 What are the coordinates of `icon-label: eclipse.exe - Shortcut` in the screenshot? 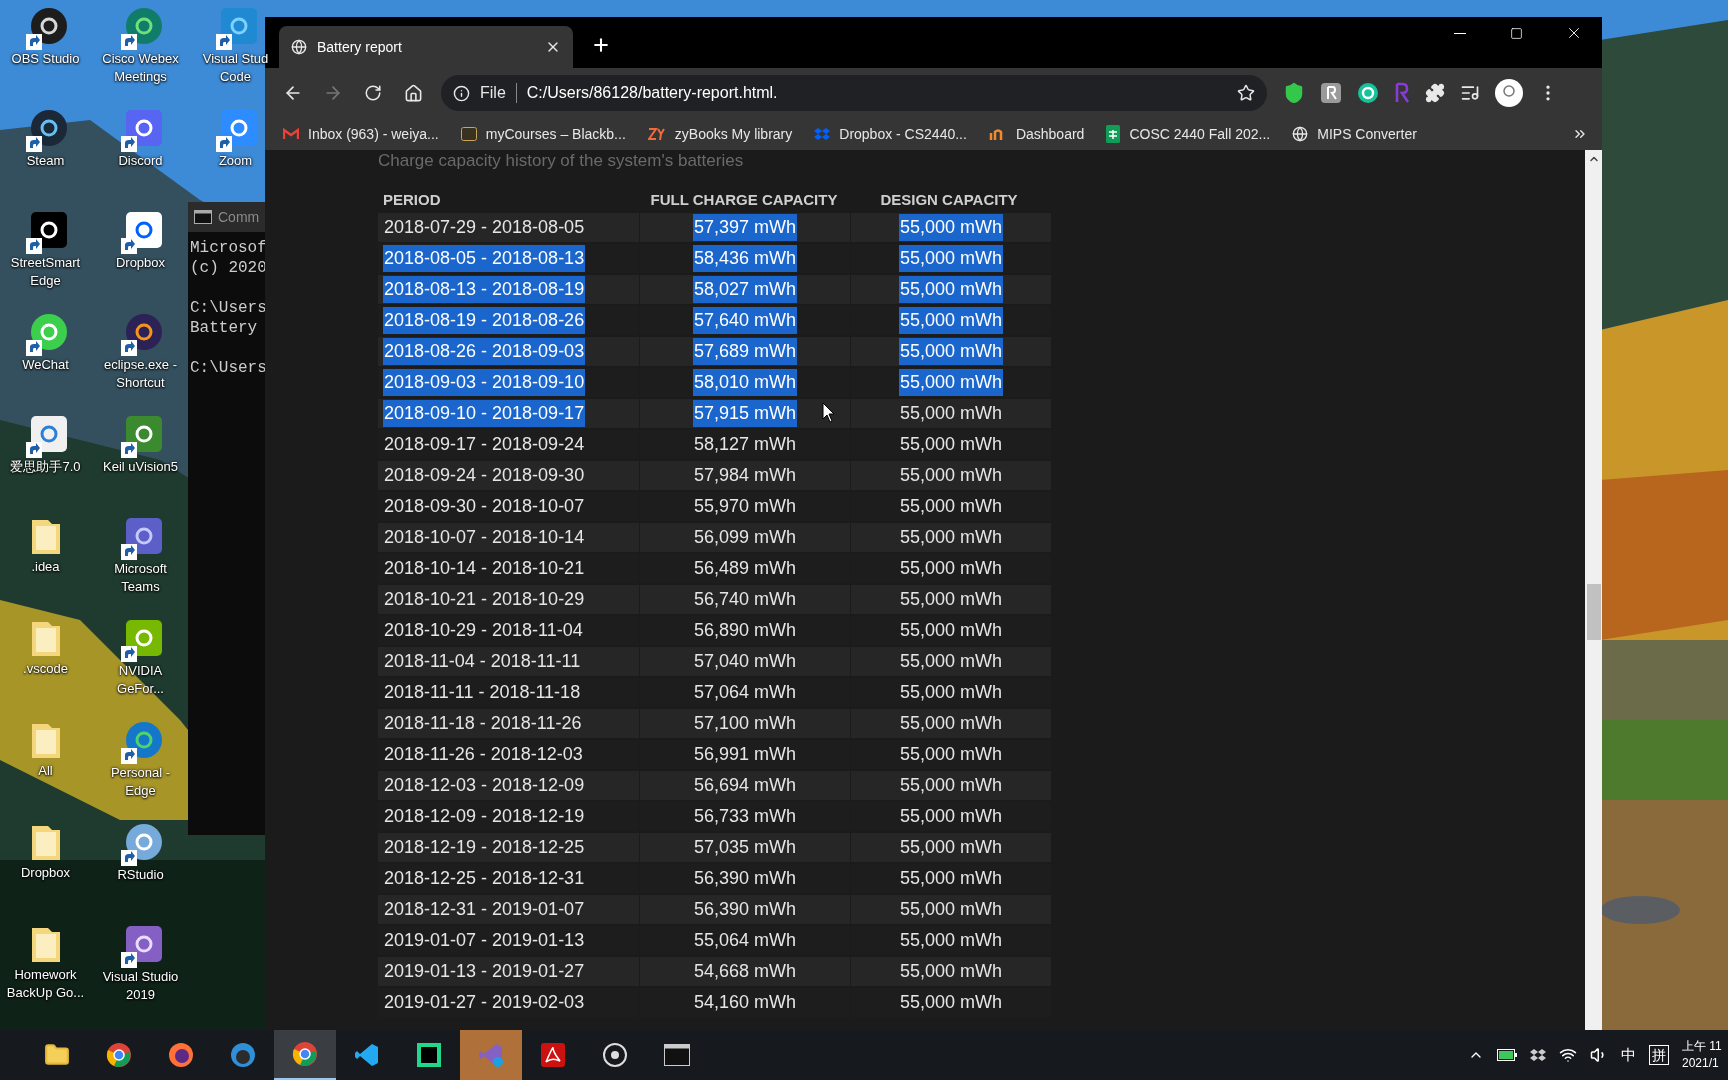 It's located at (140, 374).